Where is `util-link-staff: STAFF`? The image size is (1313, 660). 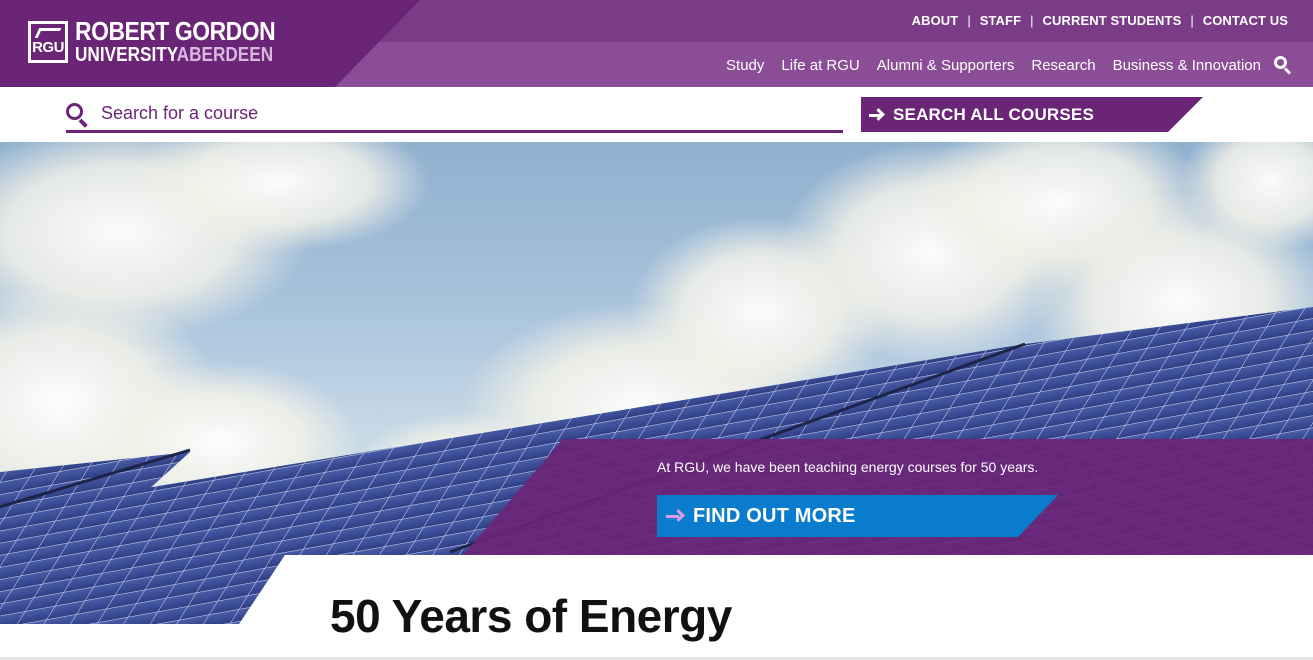
util-link-staff: STAFF is located at coordinates (1000, 20).